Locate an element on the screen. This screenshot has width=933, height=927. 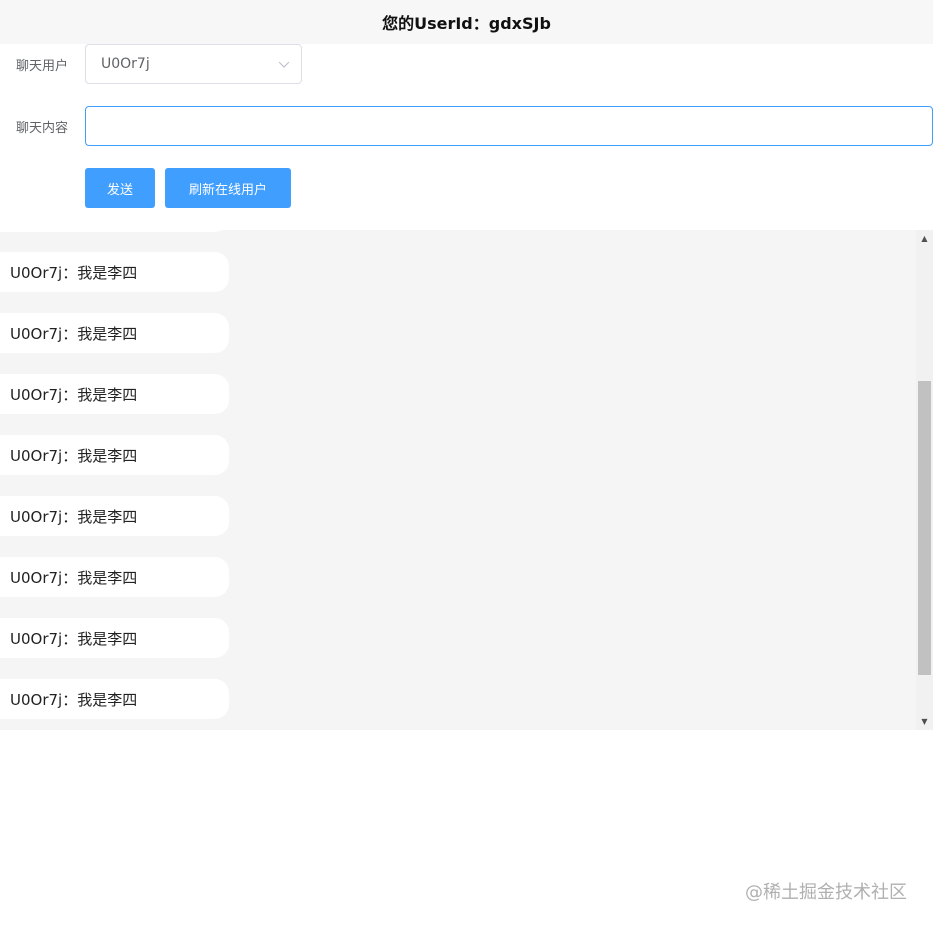
list-item-partial is located at coordinates (114, 231).